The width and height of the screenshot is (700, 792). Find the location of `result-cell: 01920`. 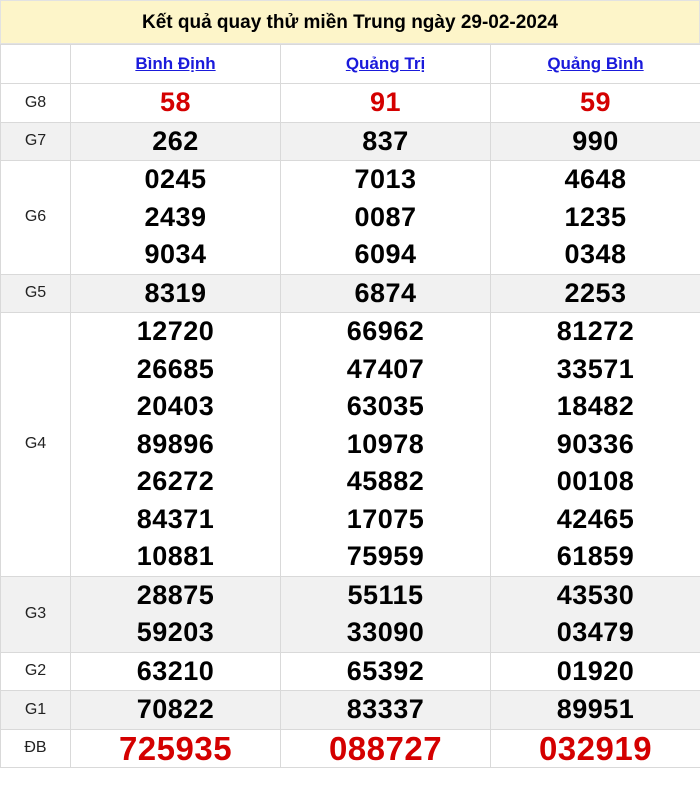

result-cell: 01920 is located at coordinates (595, 671).